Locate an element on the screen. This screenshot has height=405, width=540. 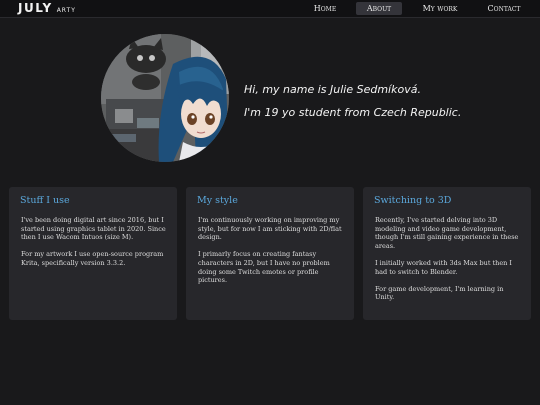
card-title: My style is located at coordinates (217, 200).